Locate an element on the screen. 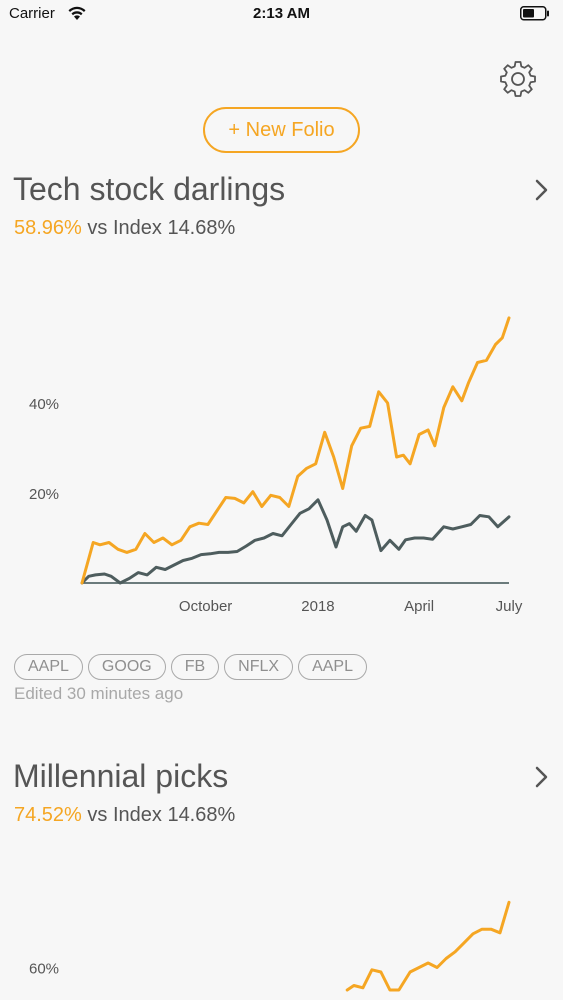 The image size is (563, 1000). status-time: 2:13 AM is located at coordinates (281, 13).